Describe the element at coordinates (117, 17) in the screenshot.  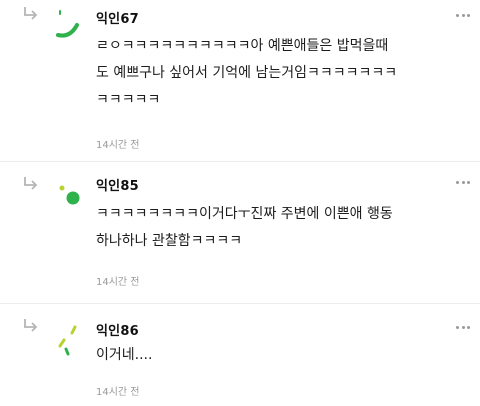
I see `comment-nickname: 익인67` at that location.